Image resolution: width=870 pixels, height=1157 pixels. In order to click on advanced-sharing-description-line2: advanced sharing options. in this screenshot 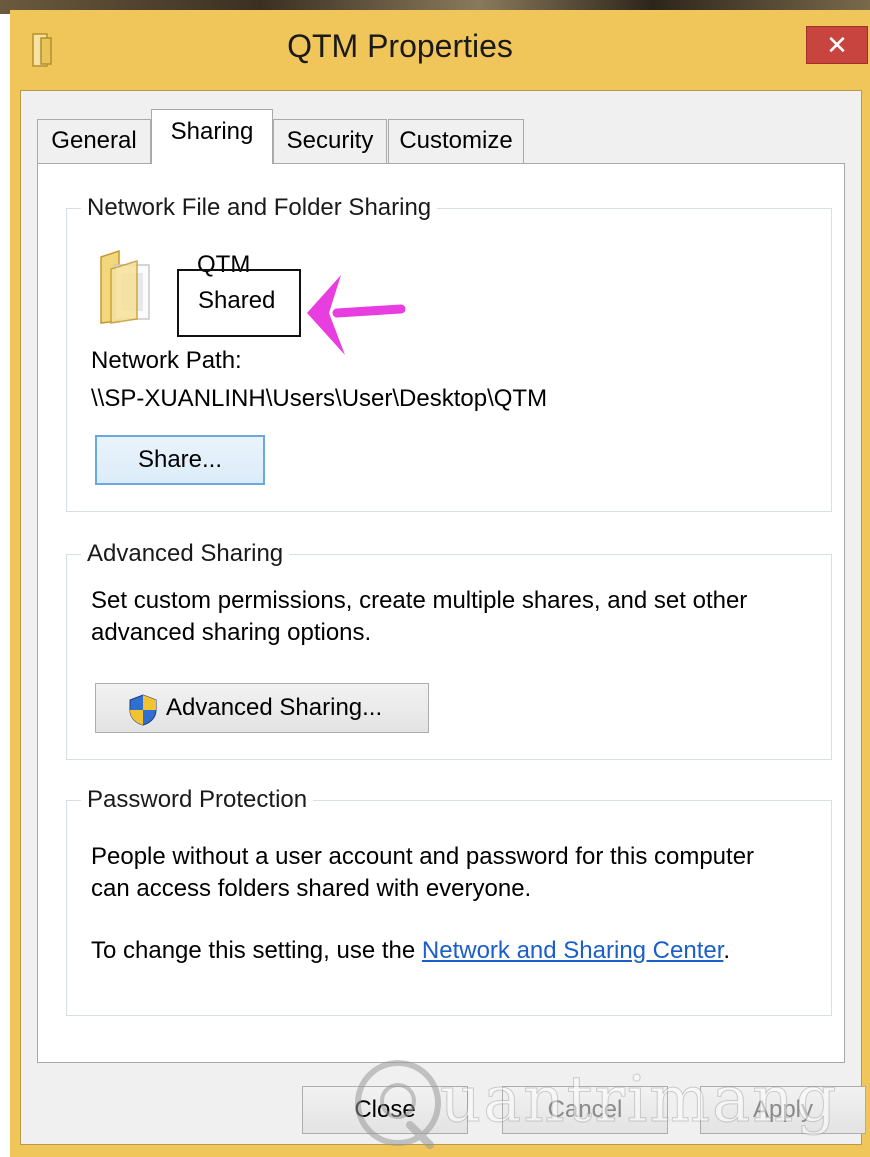, I will do `click(231, 632)`.